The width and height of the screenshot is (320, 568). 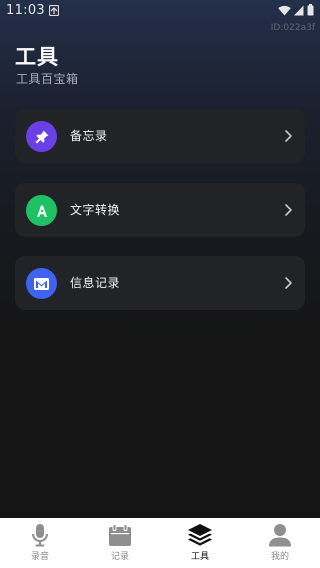 I want to click on tool-label: 文字转换, so click(x=95, y=210).